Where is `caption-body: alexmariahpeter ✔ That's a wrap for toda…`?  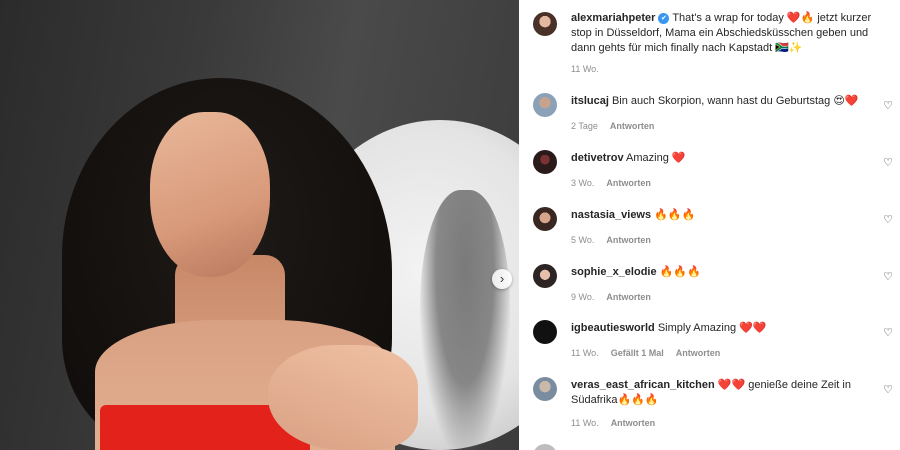 caption-body: alexmariahpeter ✔ That's a wrap for toda… is located at coordinates (731, 33).